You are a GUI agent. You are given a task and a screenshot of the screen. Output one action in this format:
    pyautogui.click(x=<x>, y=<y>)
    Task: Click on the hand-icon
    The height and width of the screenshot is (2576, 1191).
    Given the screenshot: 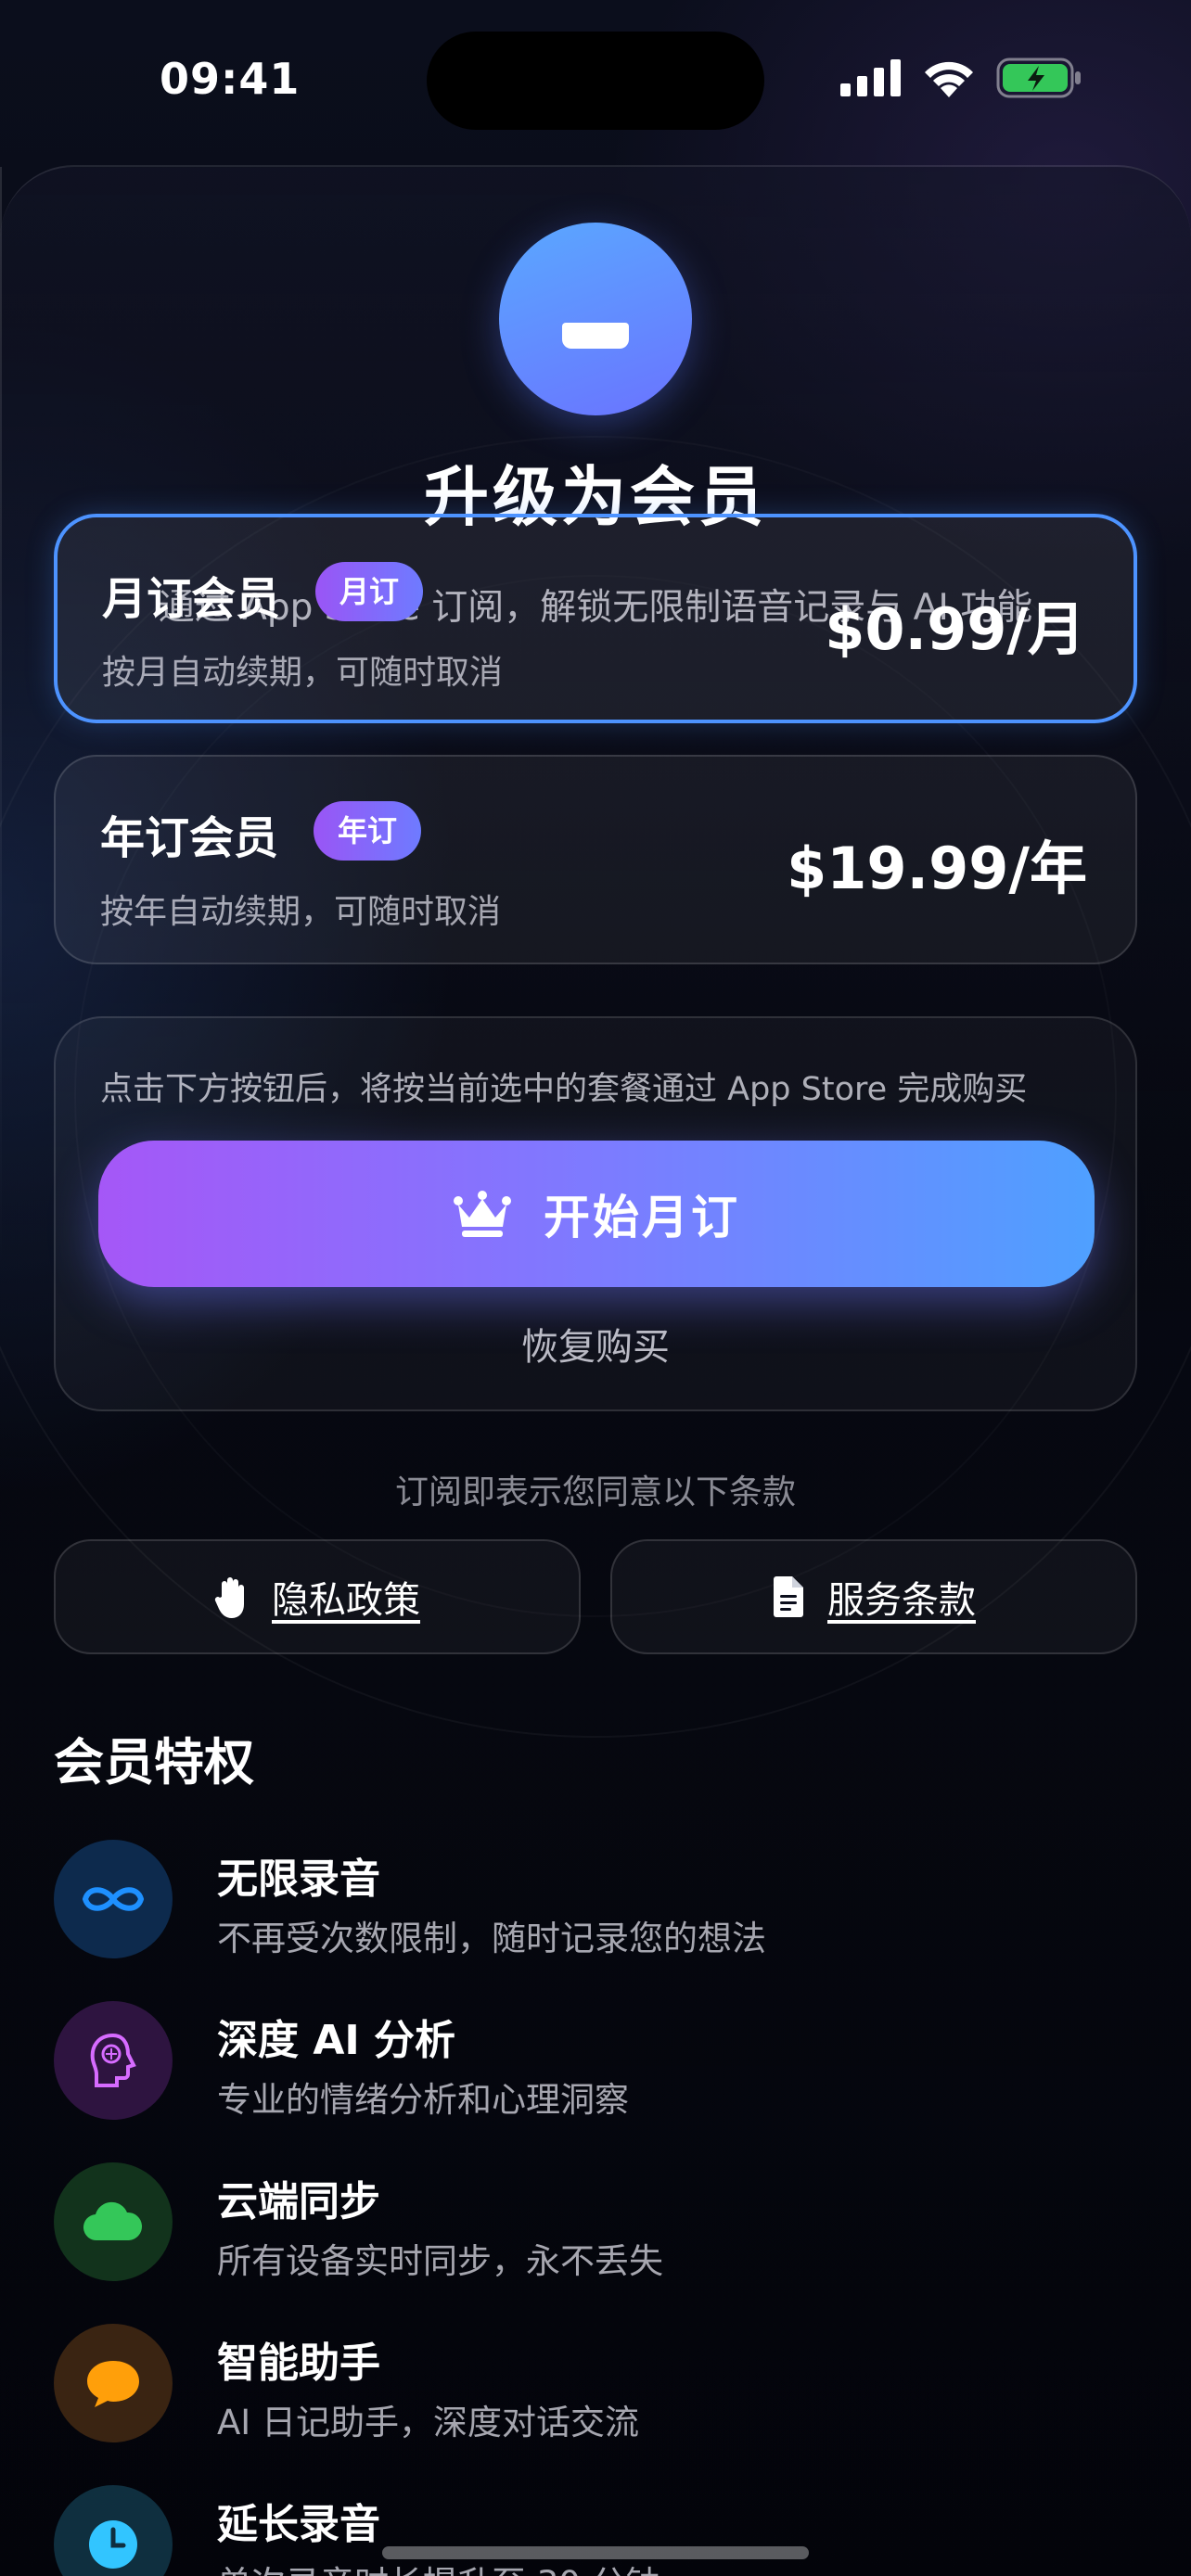 What is the action you would take?
    pyautogui.click(x=229, y=1598)
    